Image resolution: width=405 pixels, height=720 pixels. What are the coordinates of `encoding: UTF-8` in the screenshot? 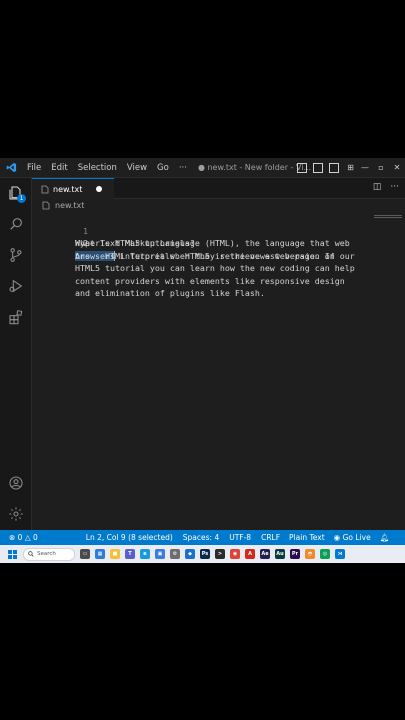 It's located at (240, 537).